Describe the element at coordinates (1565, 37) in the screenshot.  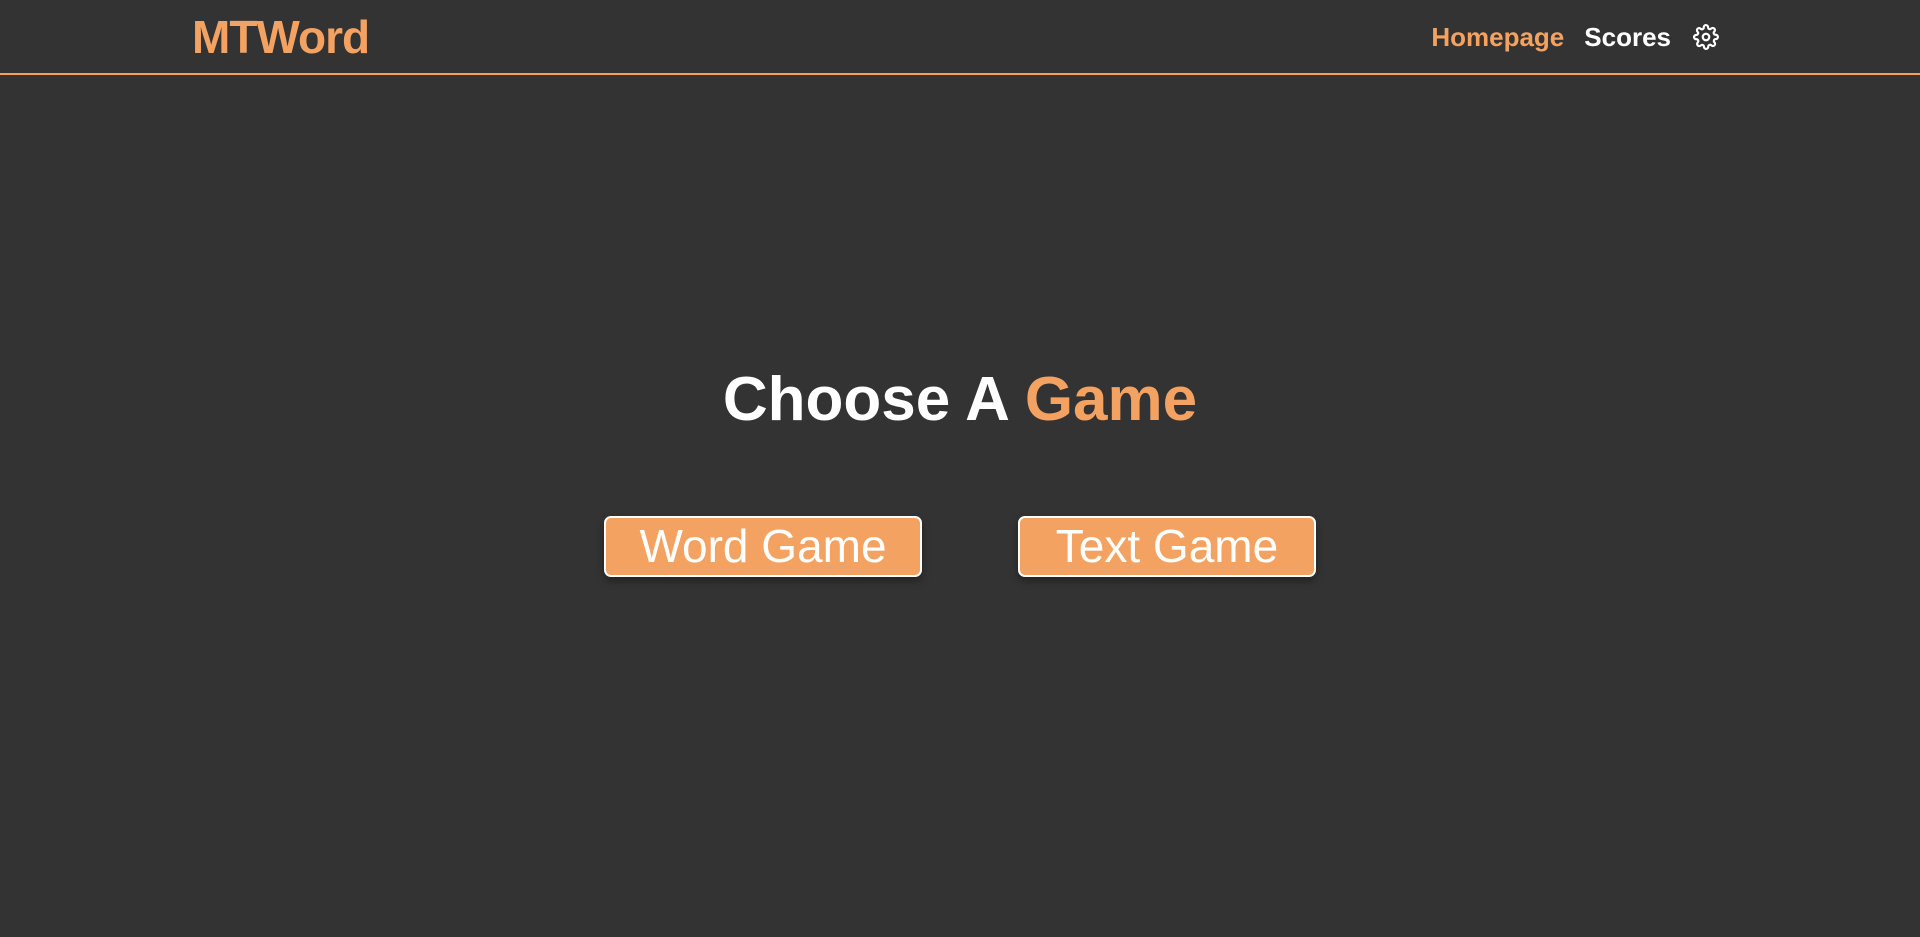
I see `nav-links: Homepage Scores` at that location.